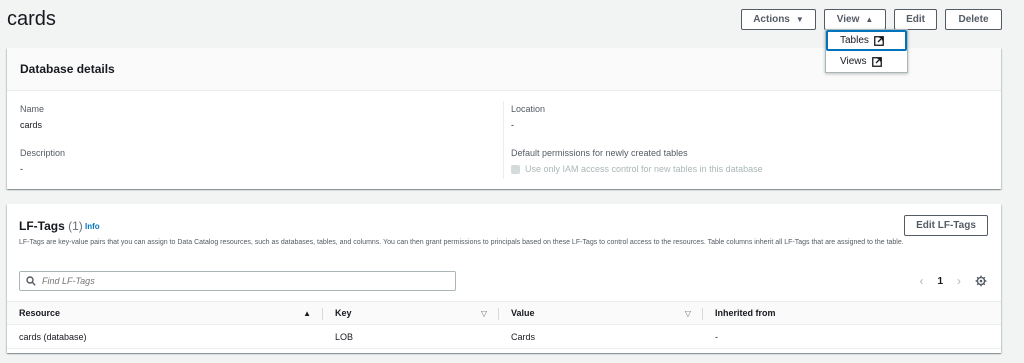 This screenshot has height=363, width=1024. What do you see at coordinates (53, 336) in the screenshot?
I see `cell-resource: cards (database)` at bounding box center [53, 336].